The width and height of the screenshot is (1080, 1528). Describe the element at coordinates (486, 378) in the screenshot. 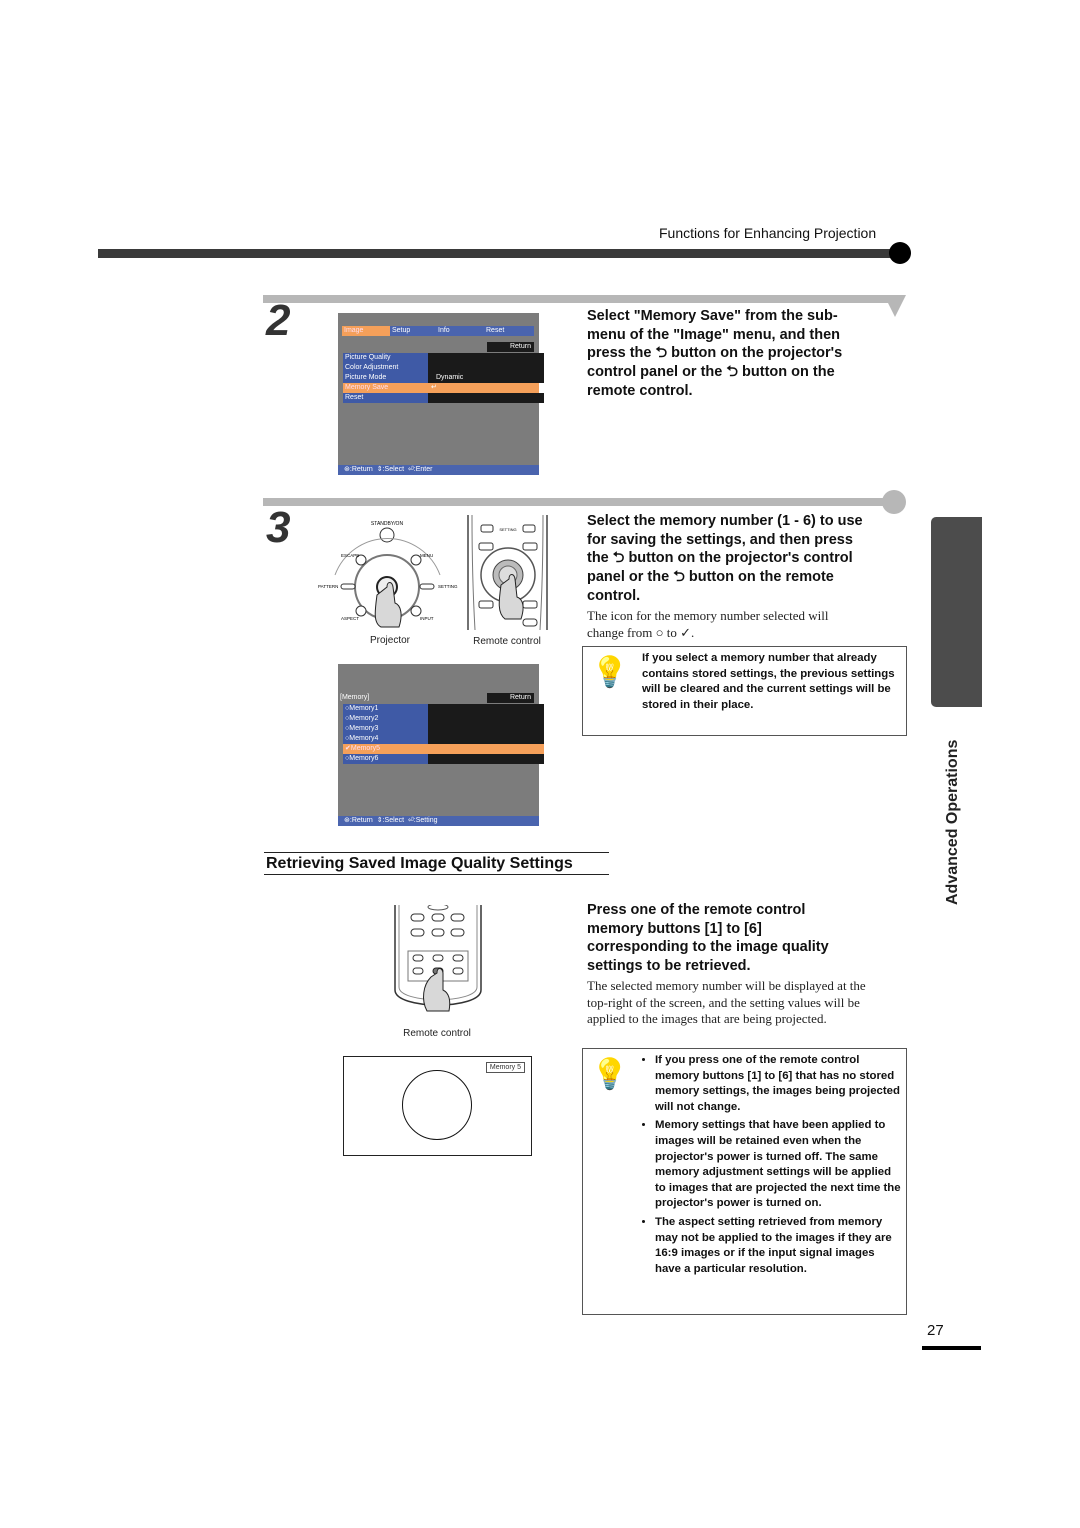

I see `osd-item-value: Dynamic` at that location.